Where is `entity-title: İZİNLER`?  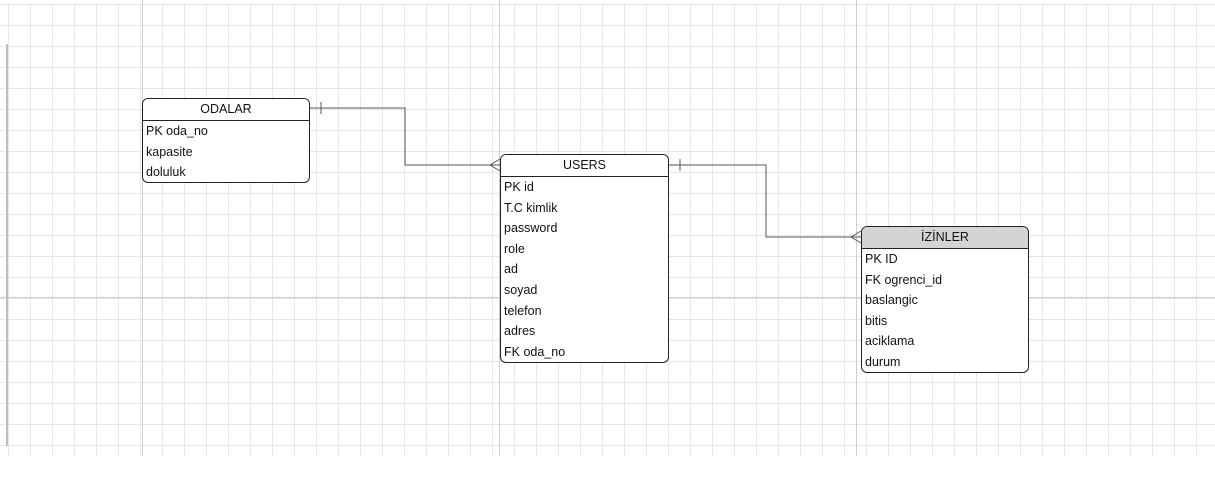 entity-title: İZİNLER is located at coordinates (945, 238).